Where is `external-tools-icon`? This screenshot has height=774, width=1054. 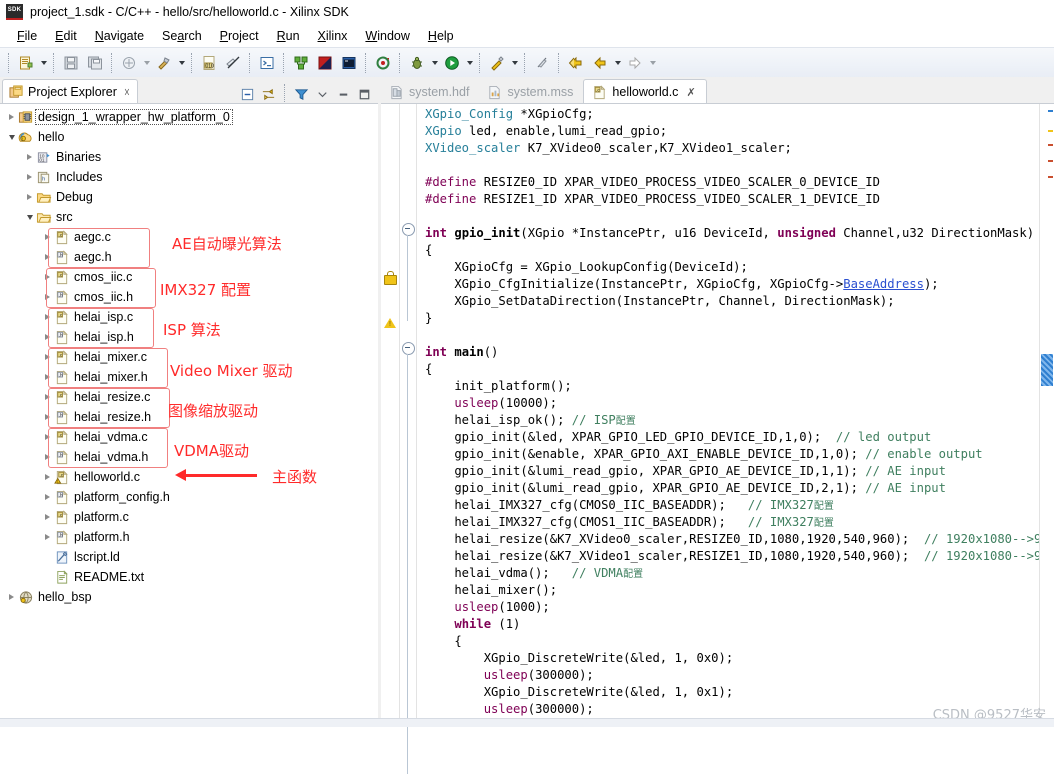 external-tools-icon is located at coordinates (497, 63).